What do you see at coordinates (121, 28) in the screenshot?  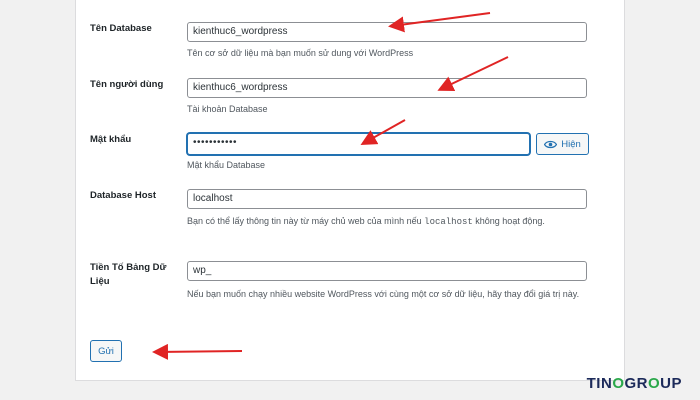 I see `db-name-label: Tên Database` at bounding box center [121, 28].